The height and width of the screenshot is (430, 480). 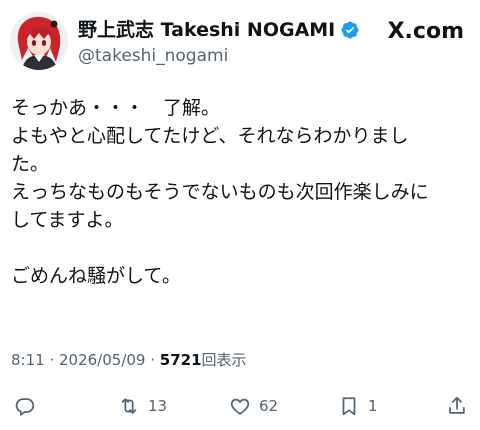 I want to click on tweet-metadata: 8:11 · 2026/05/09 · 5721回表示, so click(x=129, y=360).